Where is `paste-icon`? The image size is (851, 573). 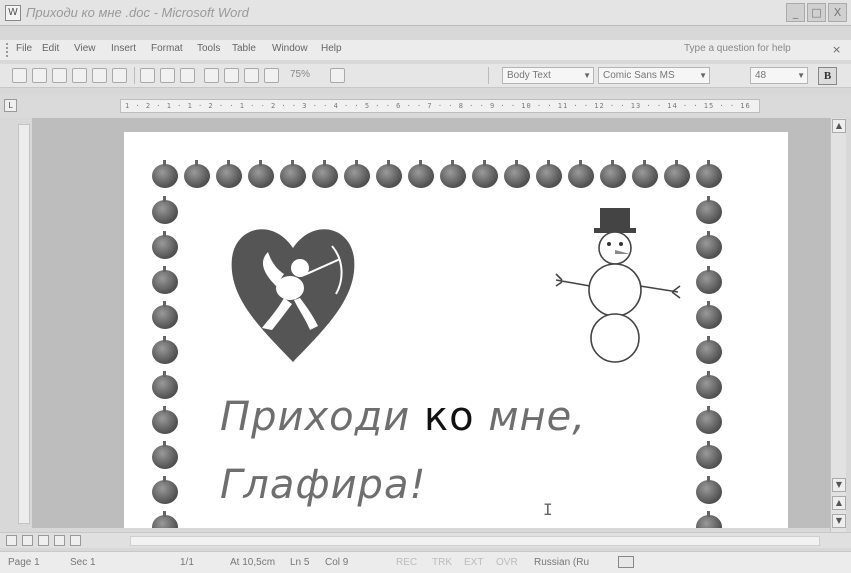
paste-icon is located at coordinates (147, 75).